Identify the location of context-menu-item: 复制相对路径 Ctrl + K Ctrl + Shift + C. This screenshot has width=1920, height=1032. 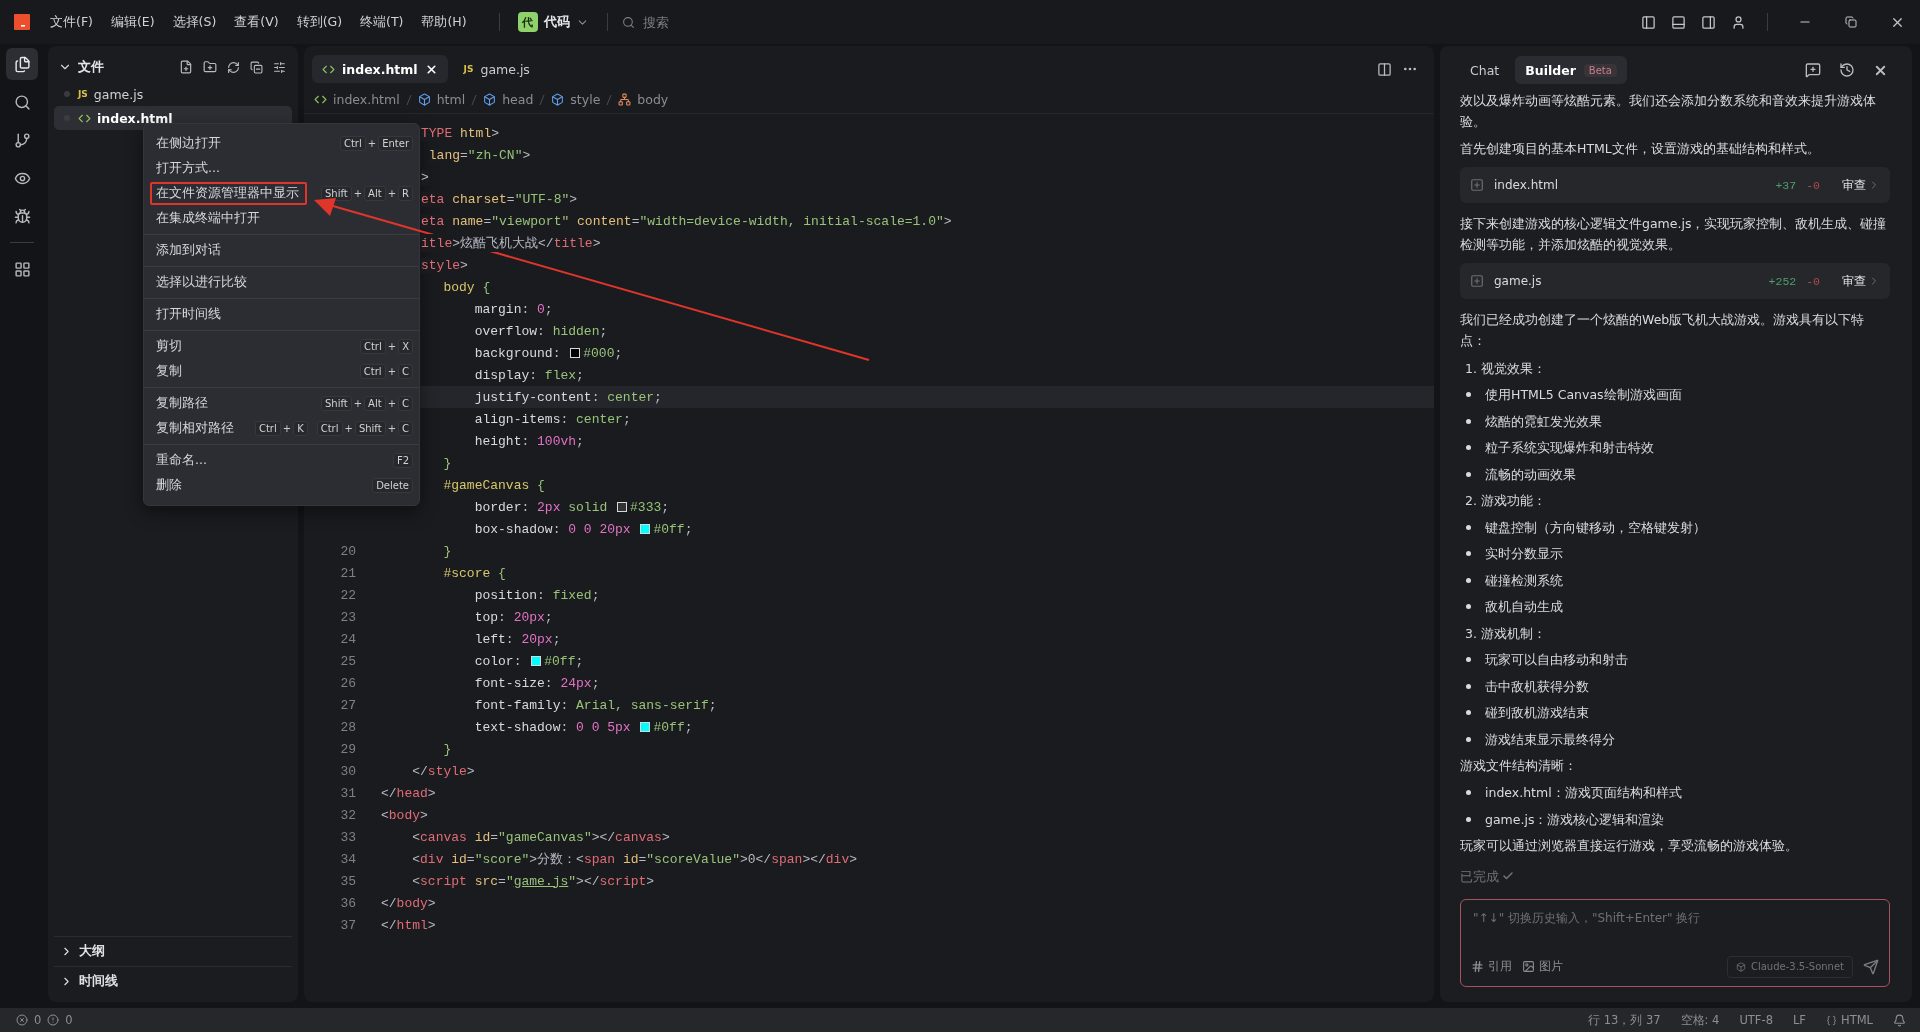
(281, 428).